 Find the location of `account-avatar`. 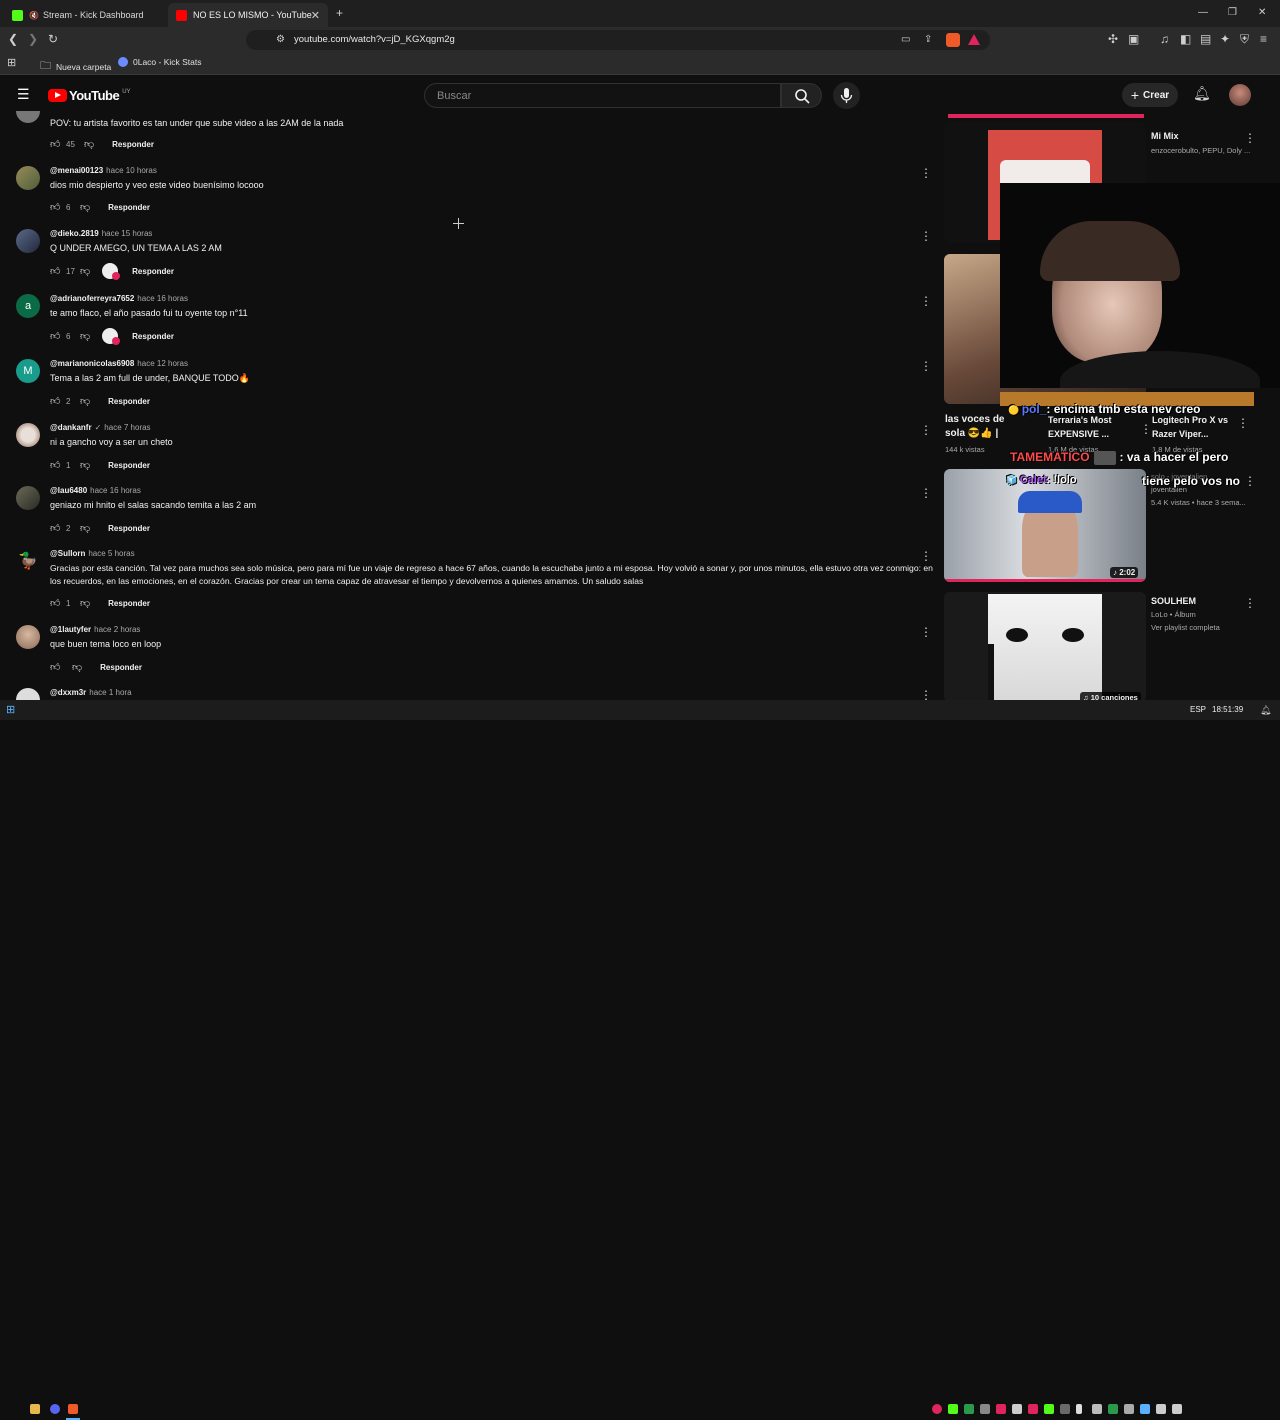

account-avatar is located at coordinates (1240, 95).